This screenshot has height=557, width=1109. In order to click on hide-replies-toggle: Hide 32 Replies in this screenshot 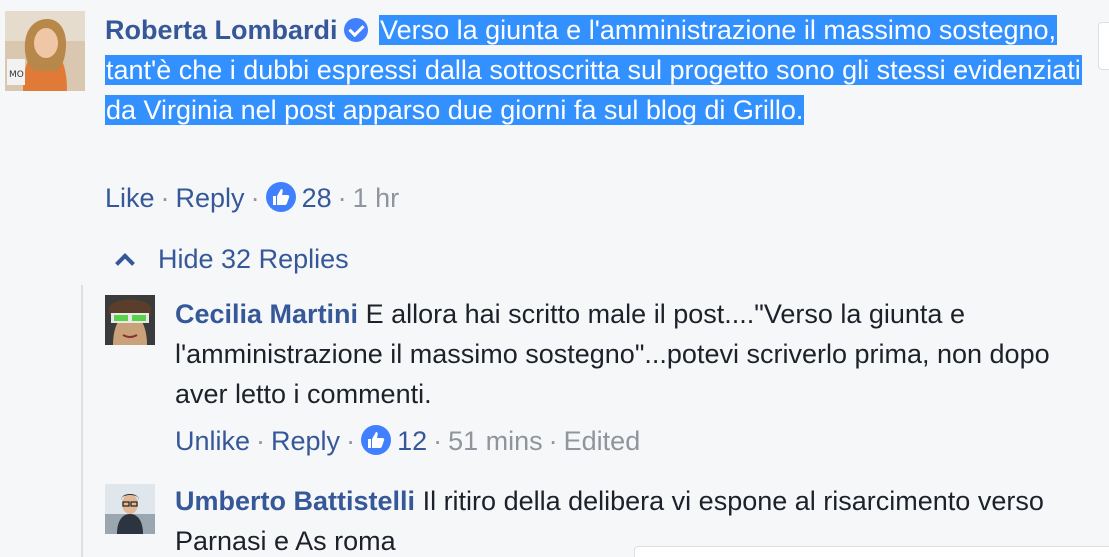, I will do `click(230, 259)`.